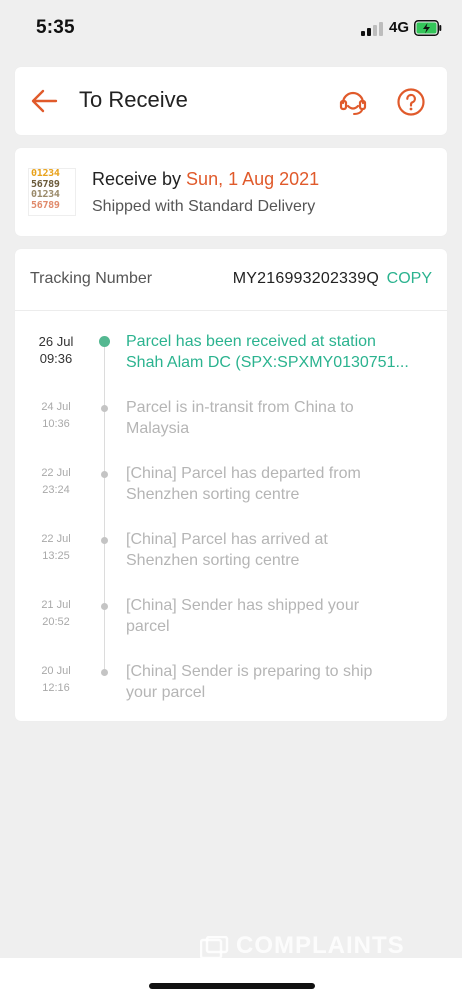 This screenshot has width=462, height=1000. Describe the element at coordinates (104, 341) in the screenshot. I see `timeline-dot-active-icon` at that location.